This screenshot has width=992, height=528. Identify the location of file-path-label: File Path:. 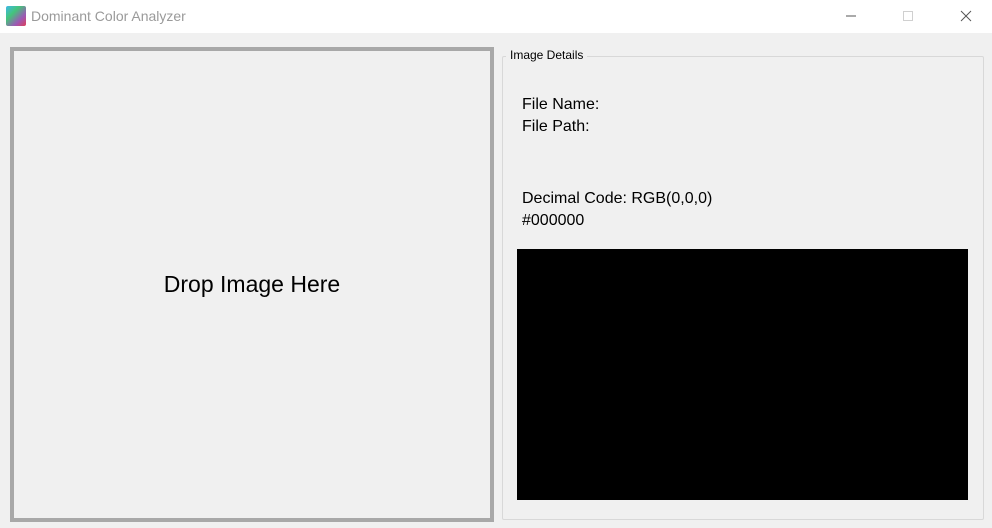
(556, 126).